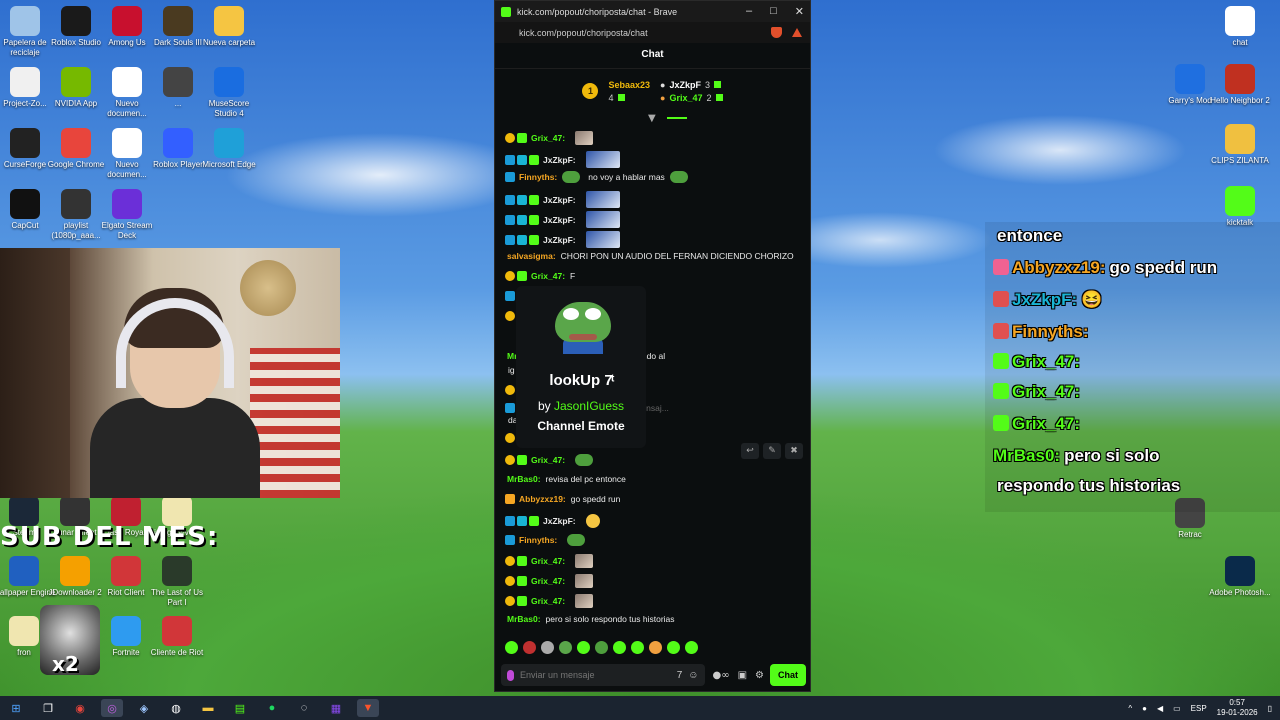 Image resolution: width=1280 pixels, height=720 pixels. I want to click on chat-message: Grix_47: F, so click(653, 276).